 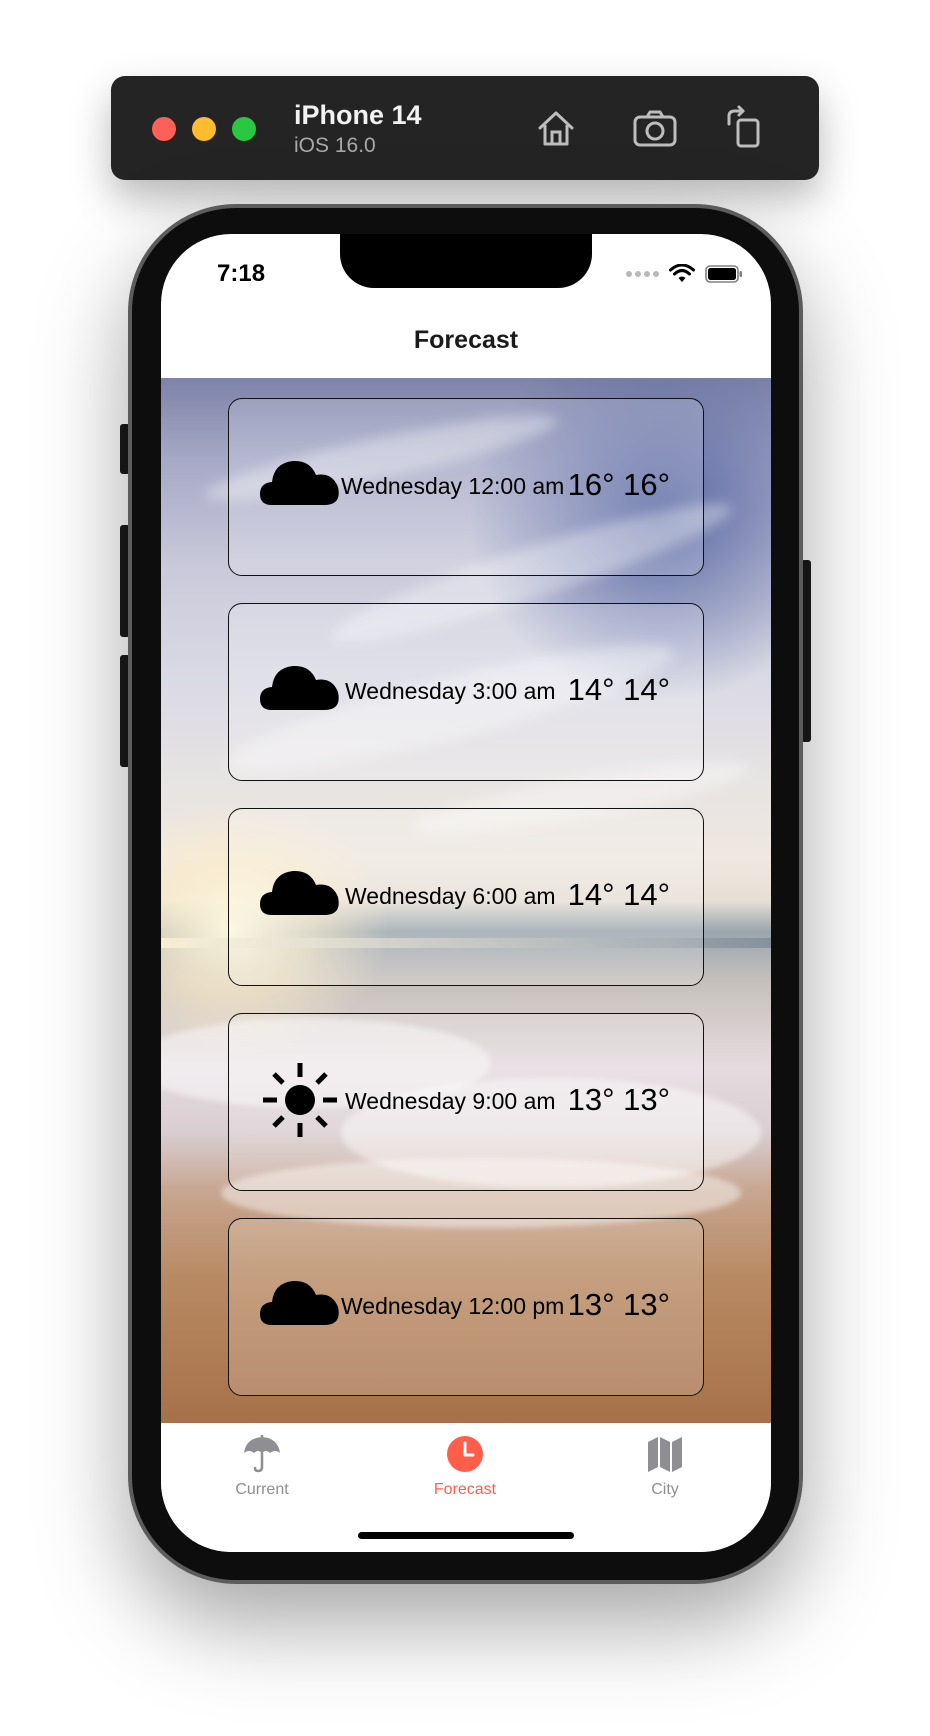 What do you see at coordinates (358, 115) in the screenshot?
I see `device-name: iPhone 14` at bounding box center [358, 115].